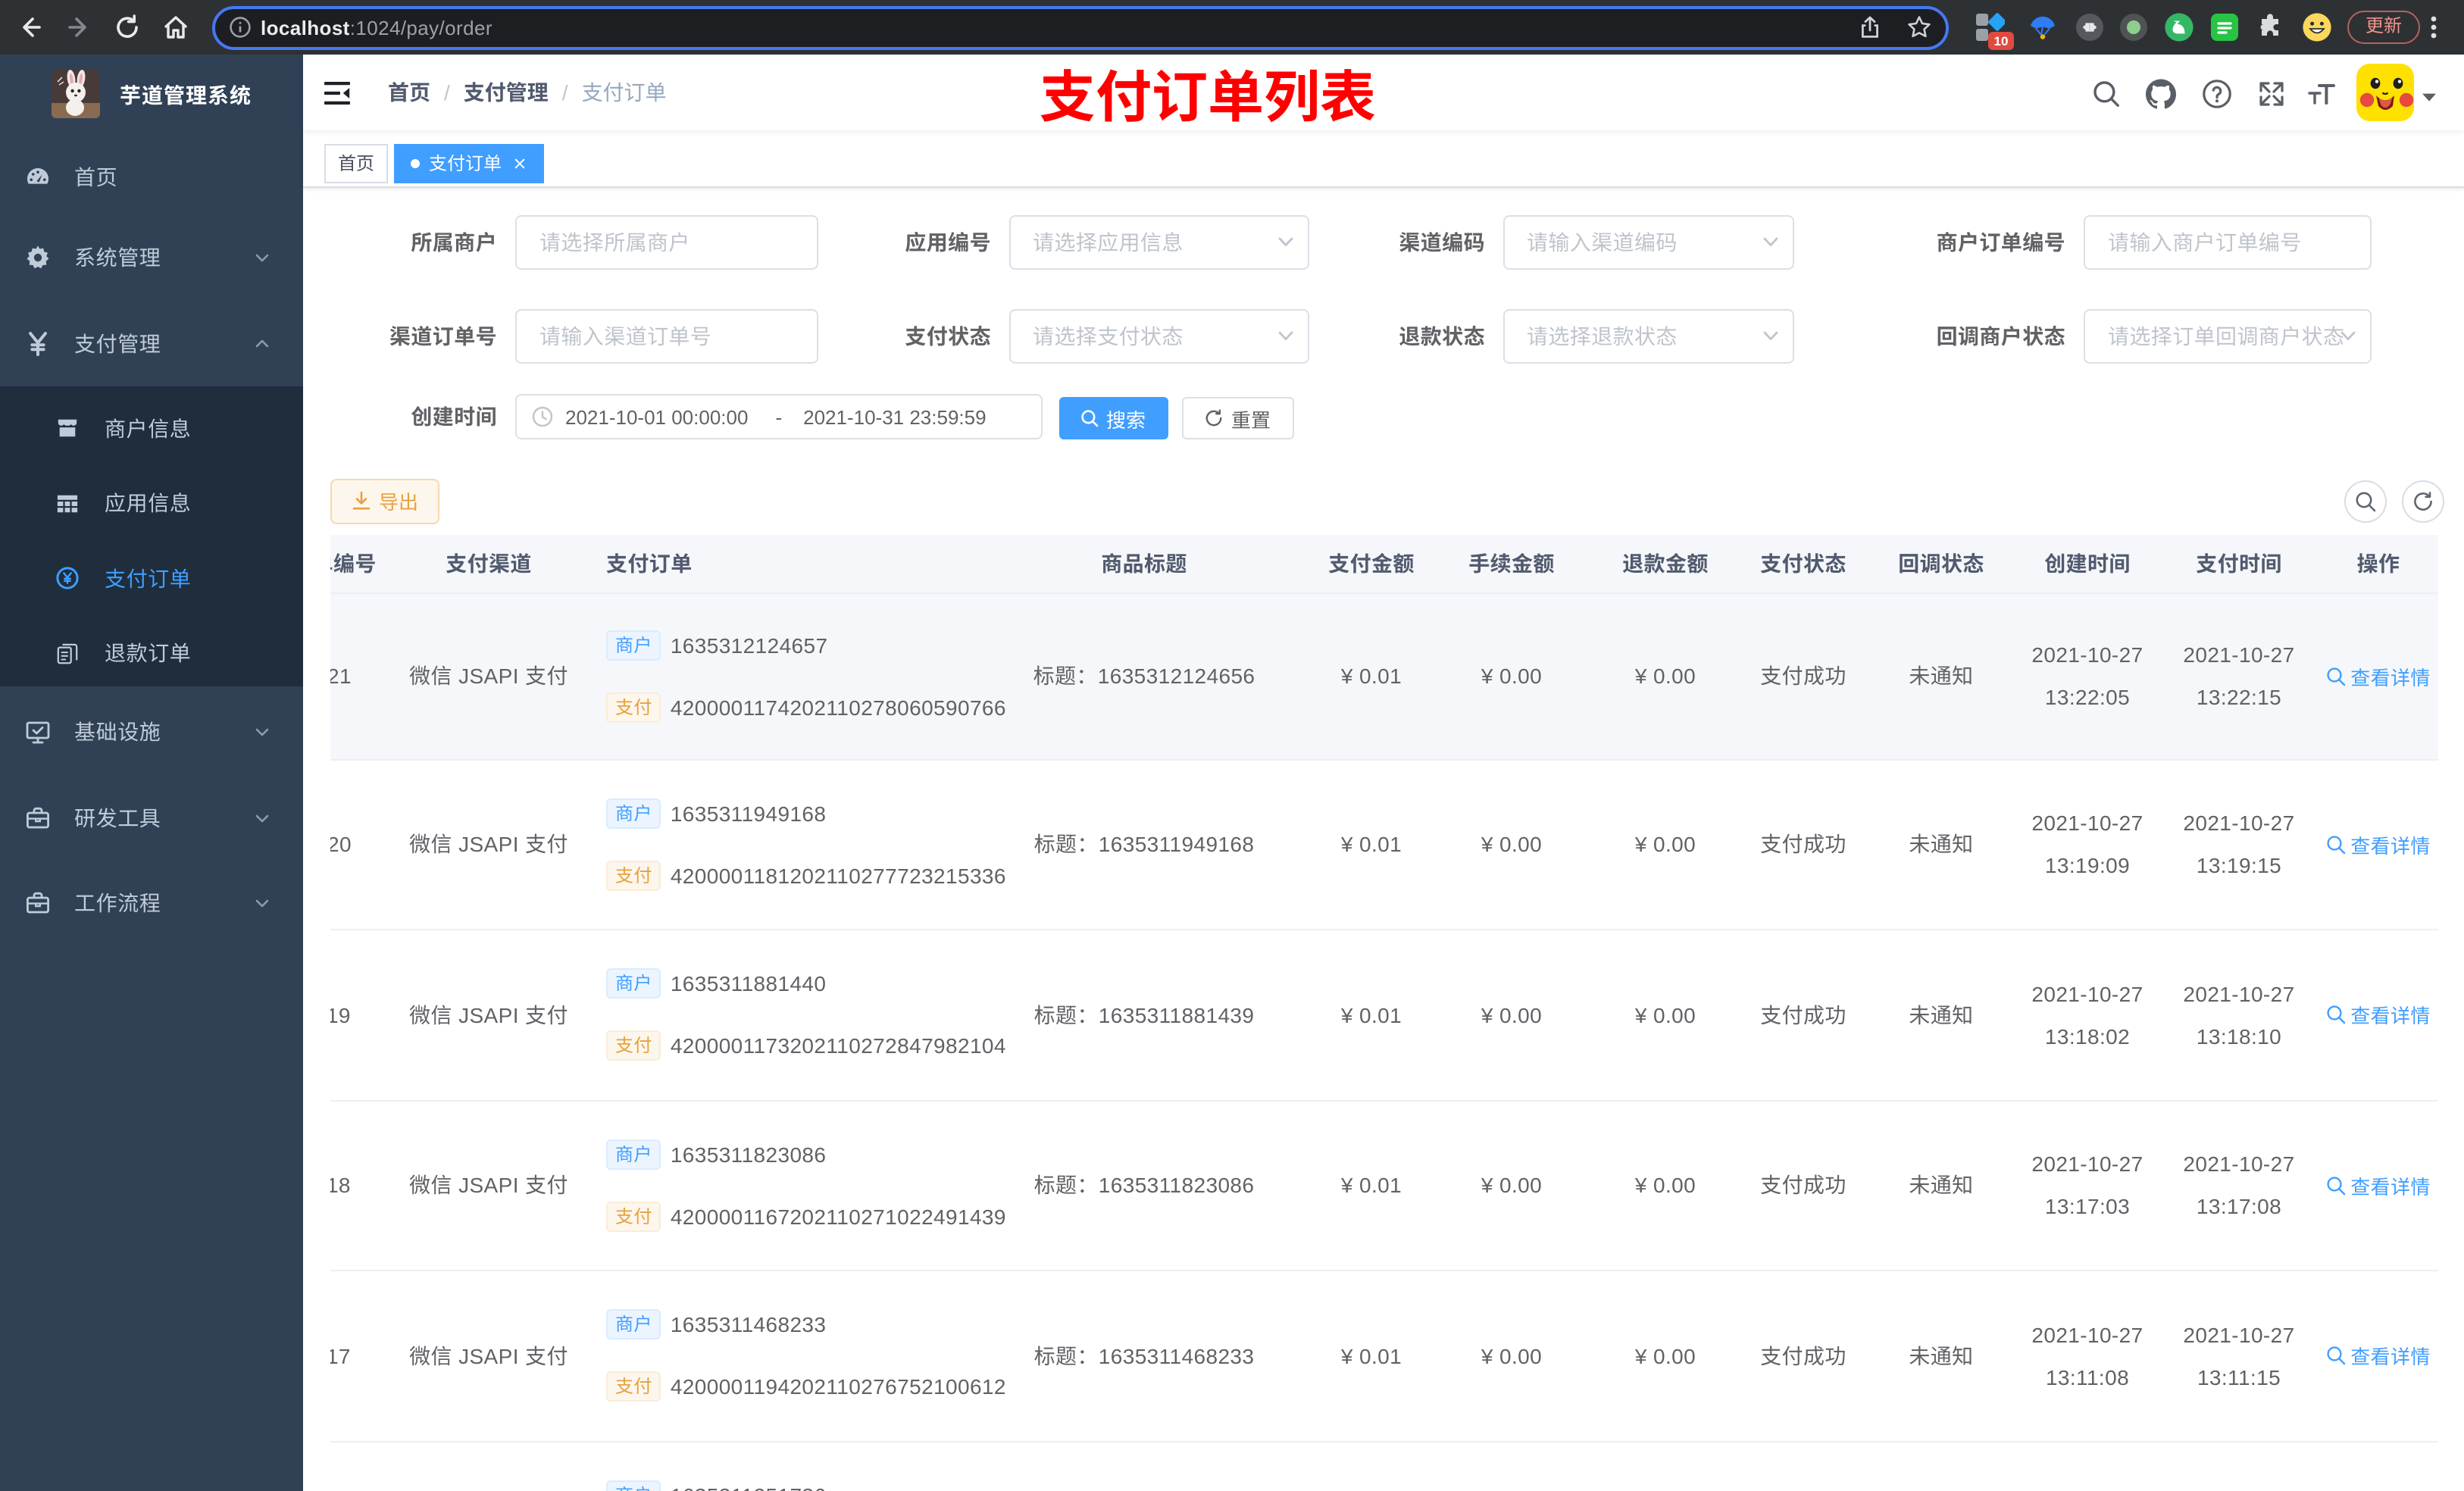 The height and width of the screenshot is (1491, 2464). What do you see at coordinates (469, 163) in the screenshot?
I see `tag-pay-order: 支付订单` at bounding box center [469, 163].